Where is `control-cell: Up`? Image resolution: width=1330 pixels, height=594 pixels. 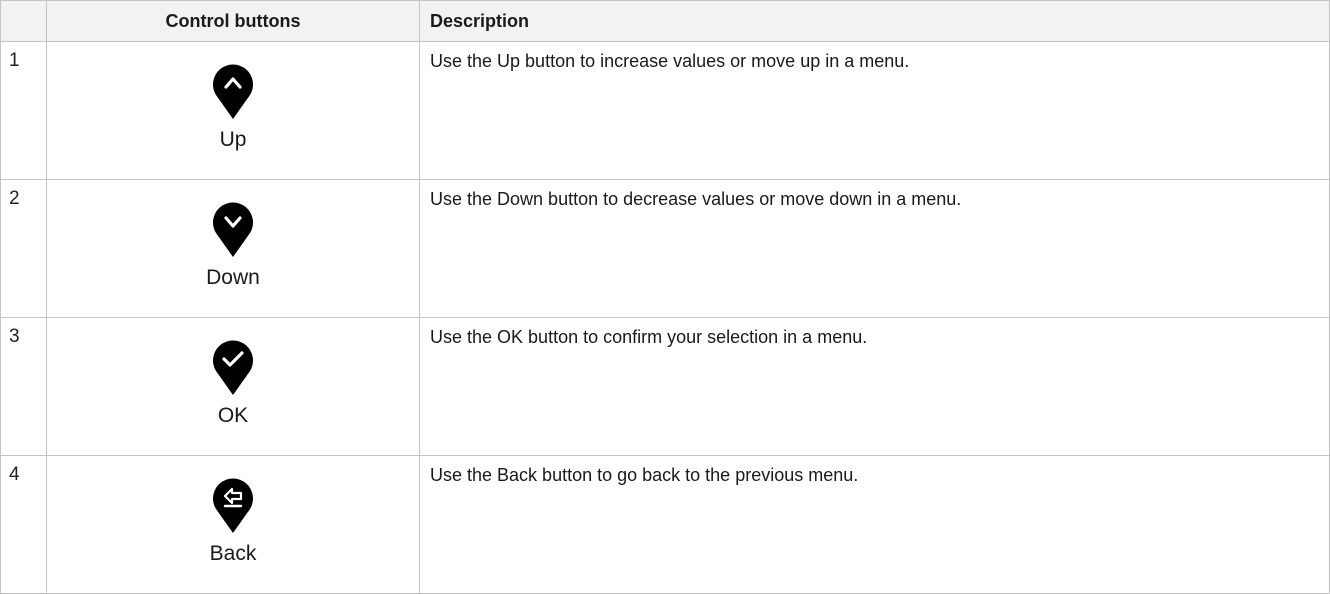
control-cell: Up is located at coordinates (233, 110).